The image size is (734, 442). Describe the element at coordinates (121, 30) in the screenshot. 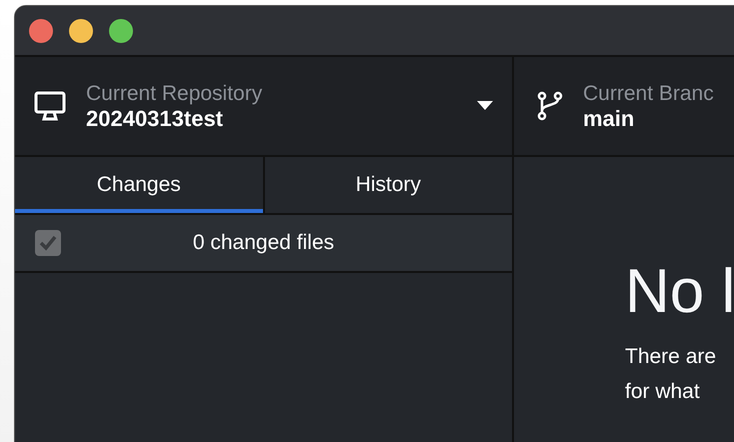

I see `zoom-button` at that location.